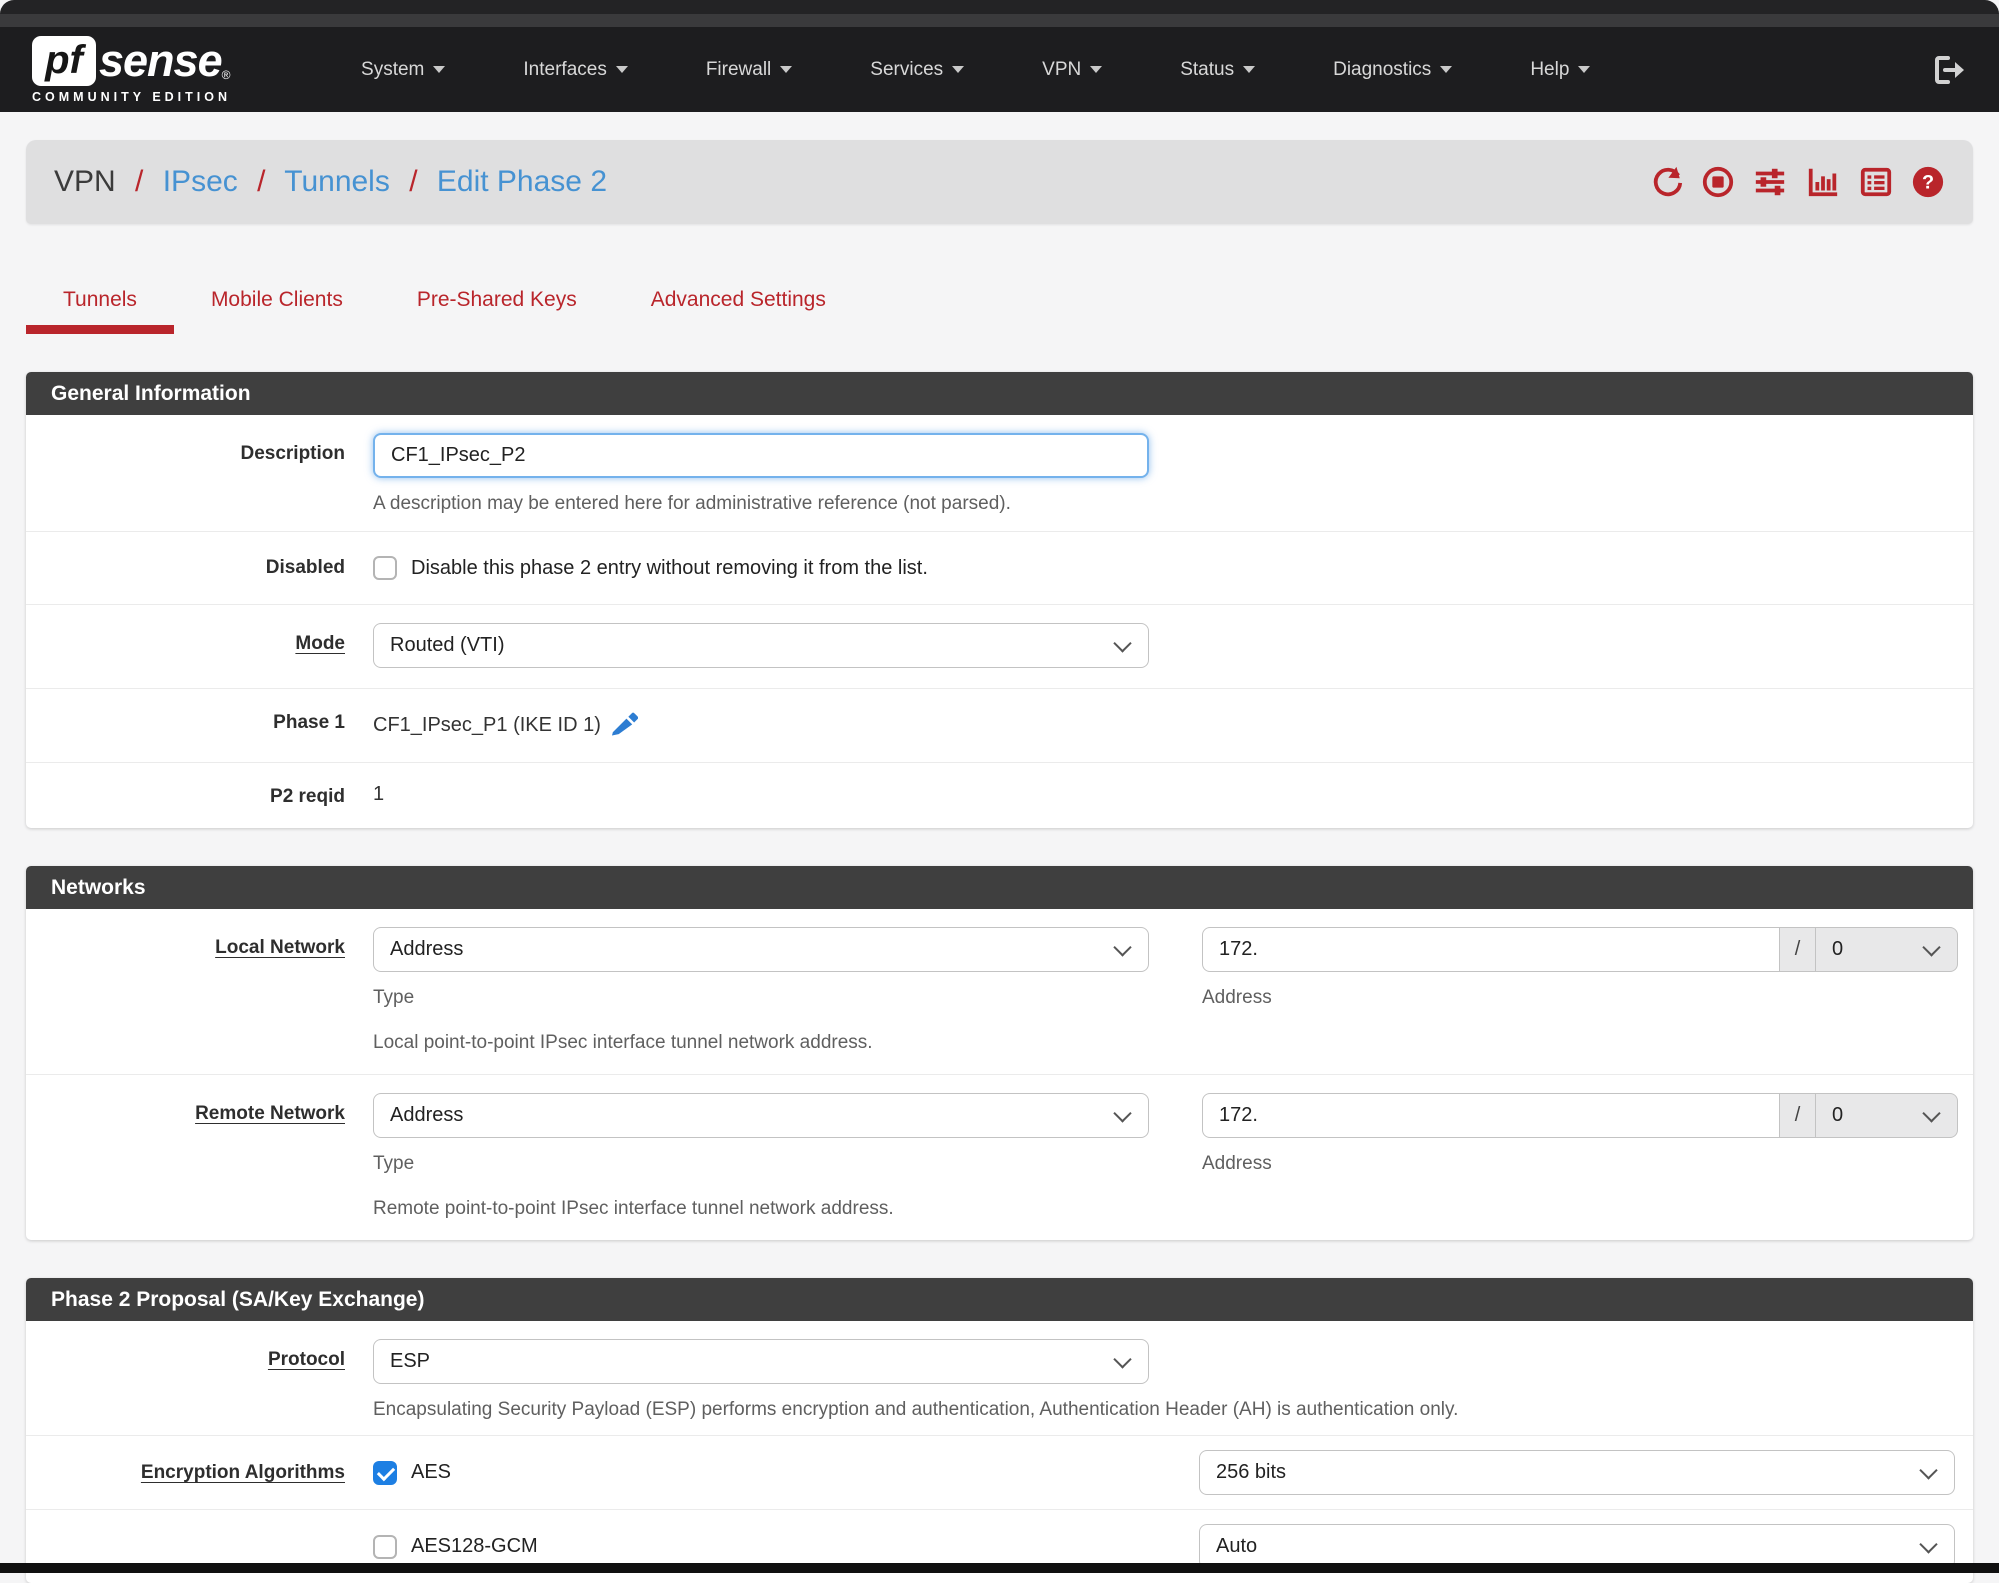 This screenshot has height=1583, width=1999. I want to click on p2reqid-value: 1, so click(379, 794).